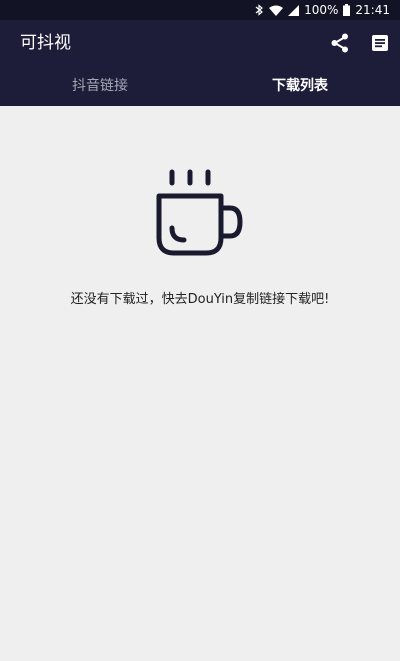  What do you see at coordinates (294, 10) in the screenshot?
I see `cell-signal-icon` at bounding box center [294, 10].